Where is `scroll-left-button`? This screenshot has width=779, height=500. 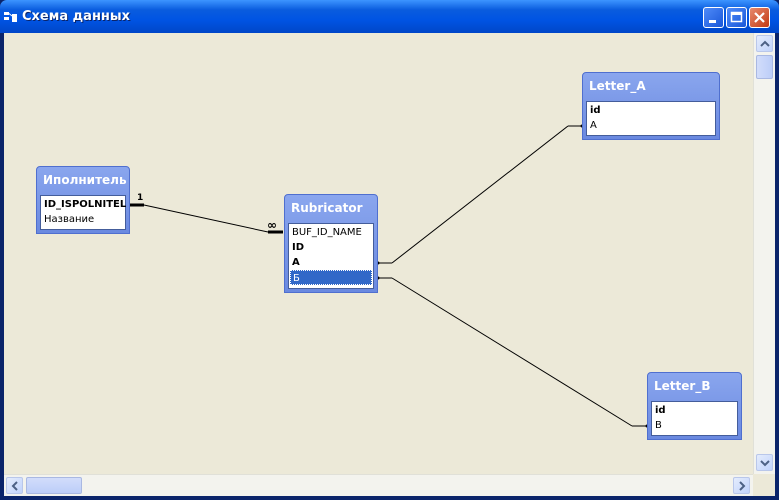
scroll-left-button is located at coordinates (14, 485).